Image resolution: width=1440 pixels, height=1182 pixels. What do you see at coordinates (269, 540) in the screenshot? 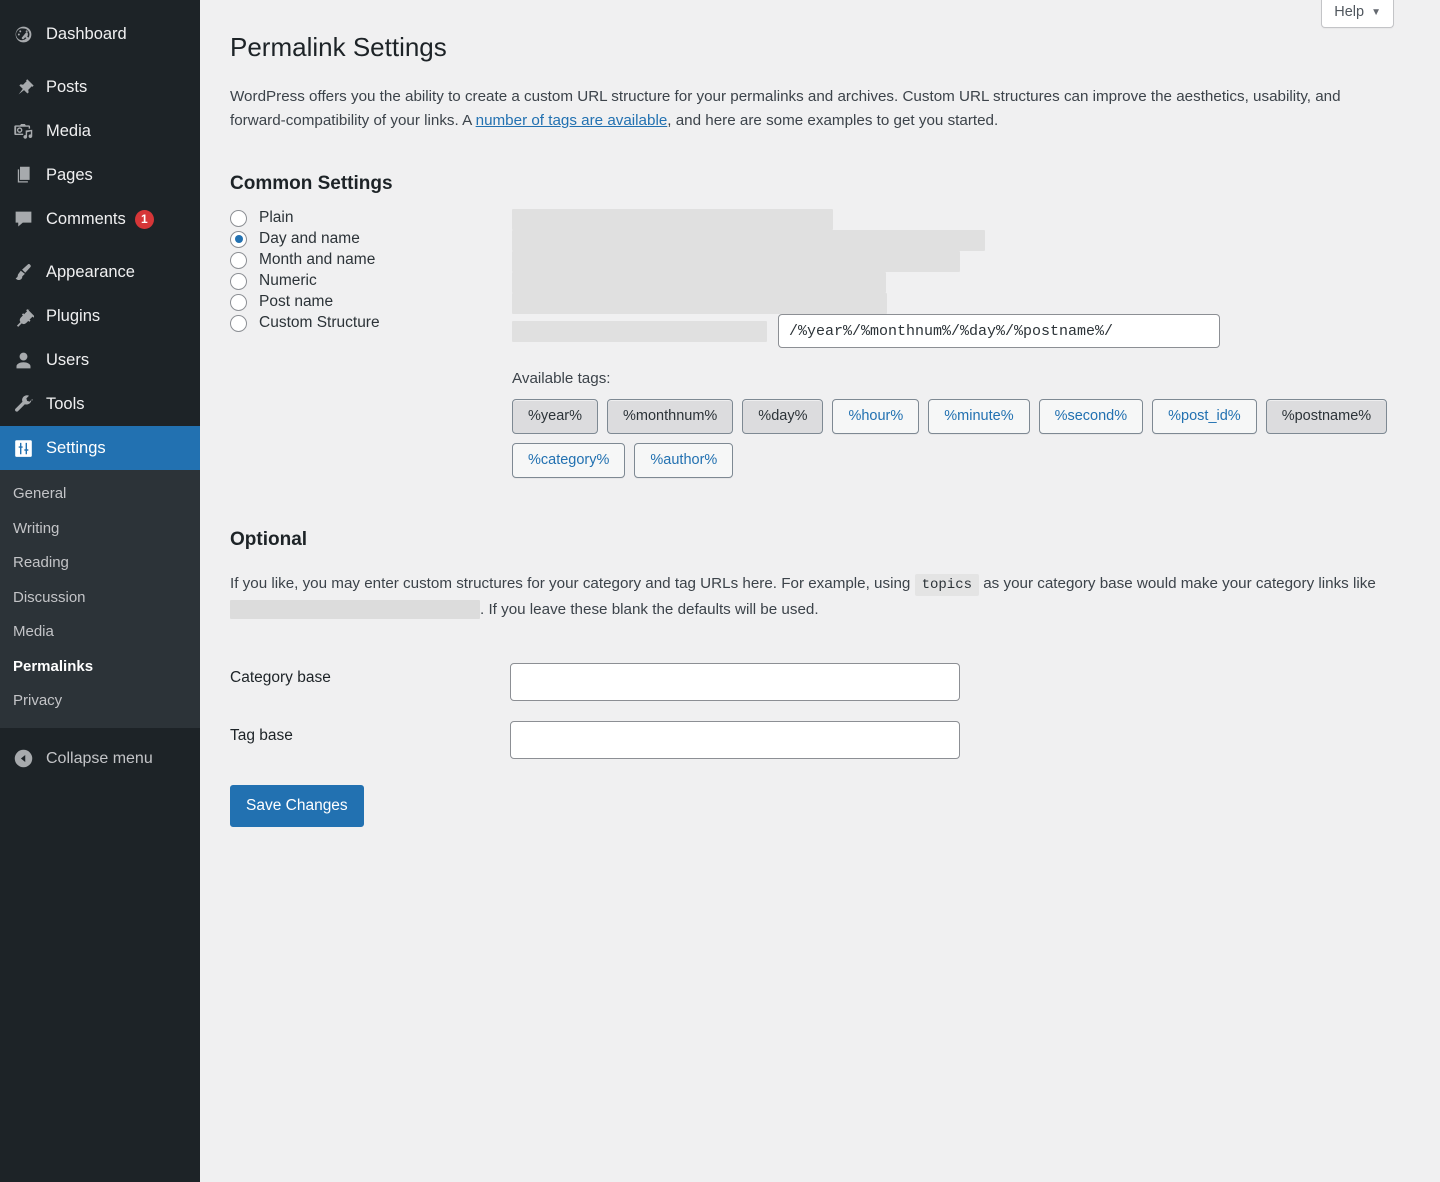
I see `optional-heading: Optional` at bounding box center [269, 540].